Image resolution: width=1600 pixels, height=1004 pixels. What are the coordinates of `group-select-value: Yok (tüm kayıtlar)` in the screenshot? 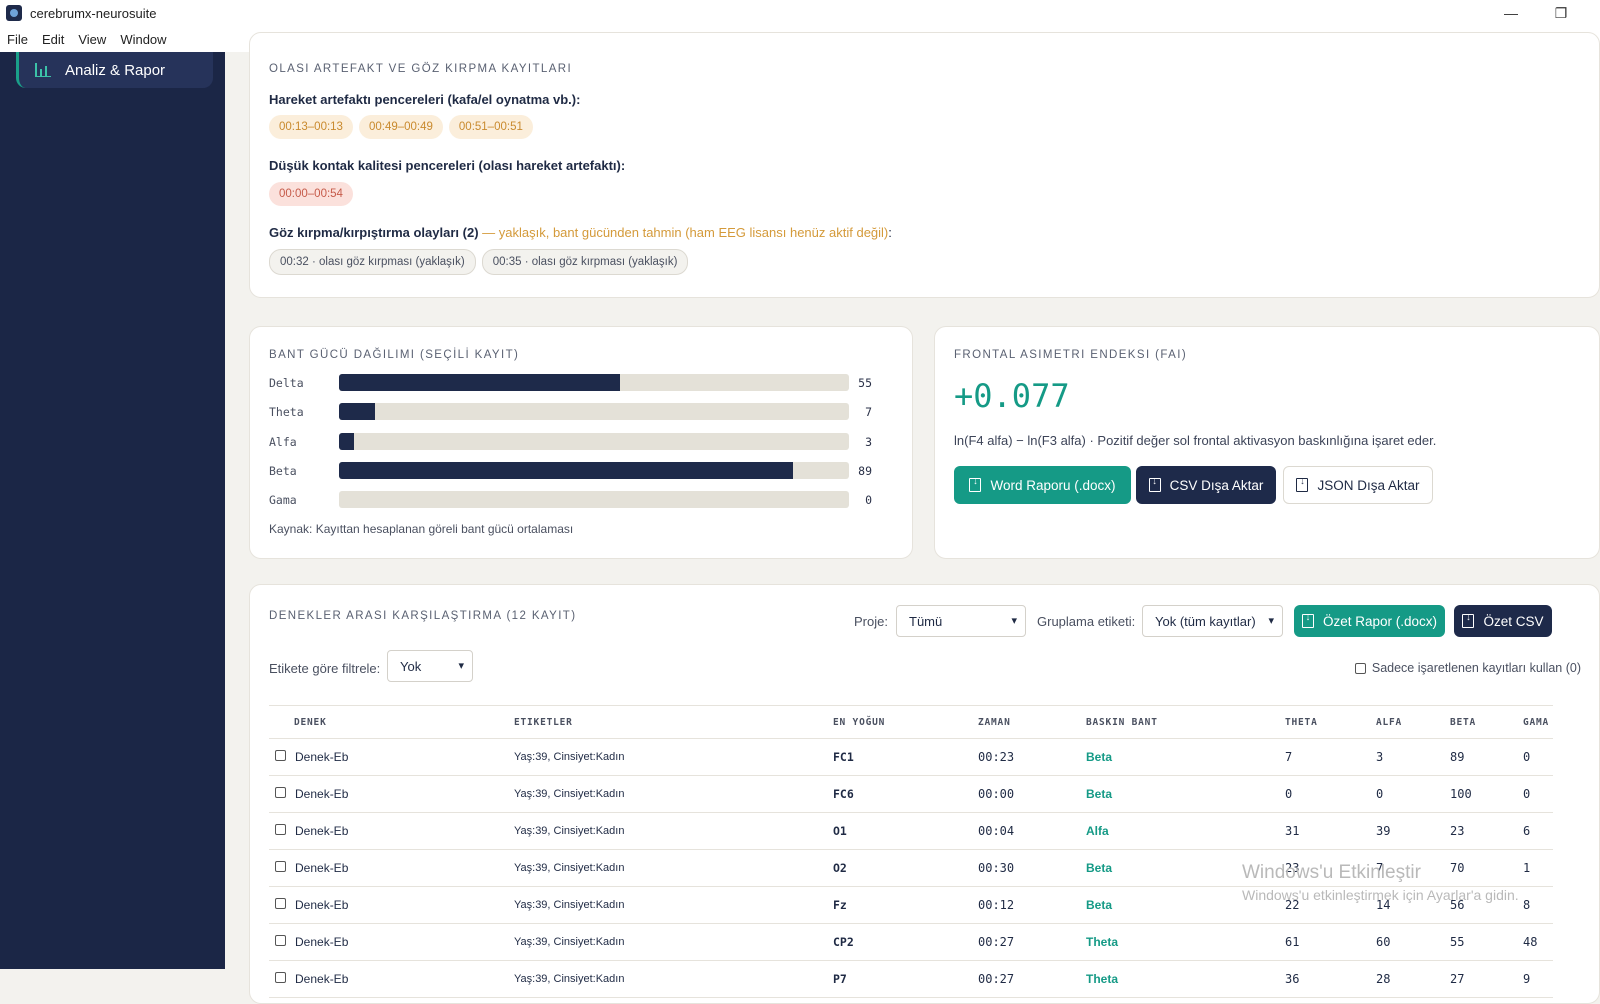 It's located at (1205, 621).